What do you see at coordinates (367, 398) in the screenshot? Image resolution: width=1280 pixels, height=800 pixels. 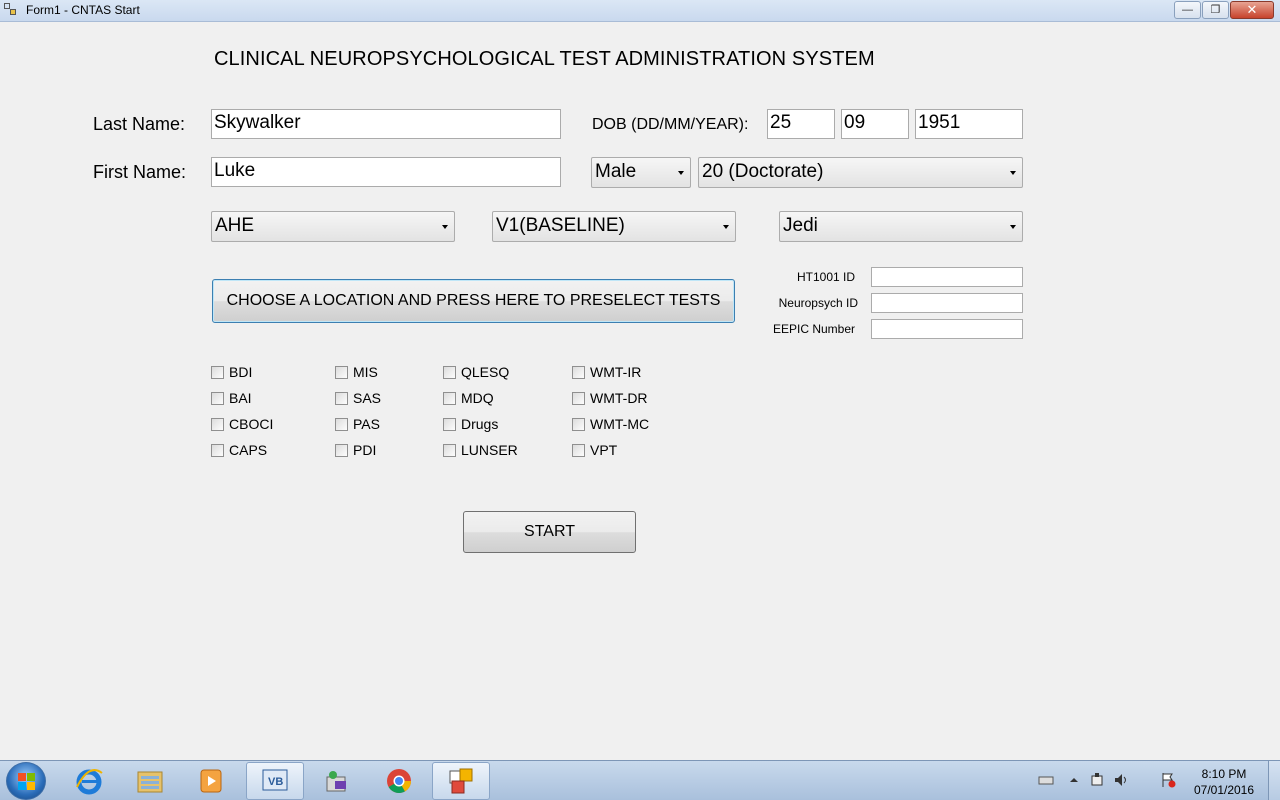 I see `test-label: SAS` at bounding box center [367, 398].